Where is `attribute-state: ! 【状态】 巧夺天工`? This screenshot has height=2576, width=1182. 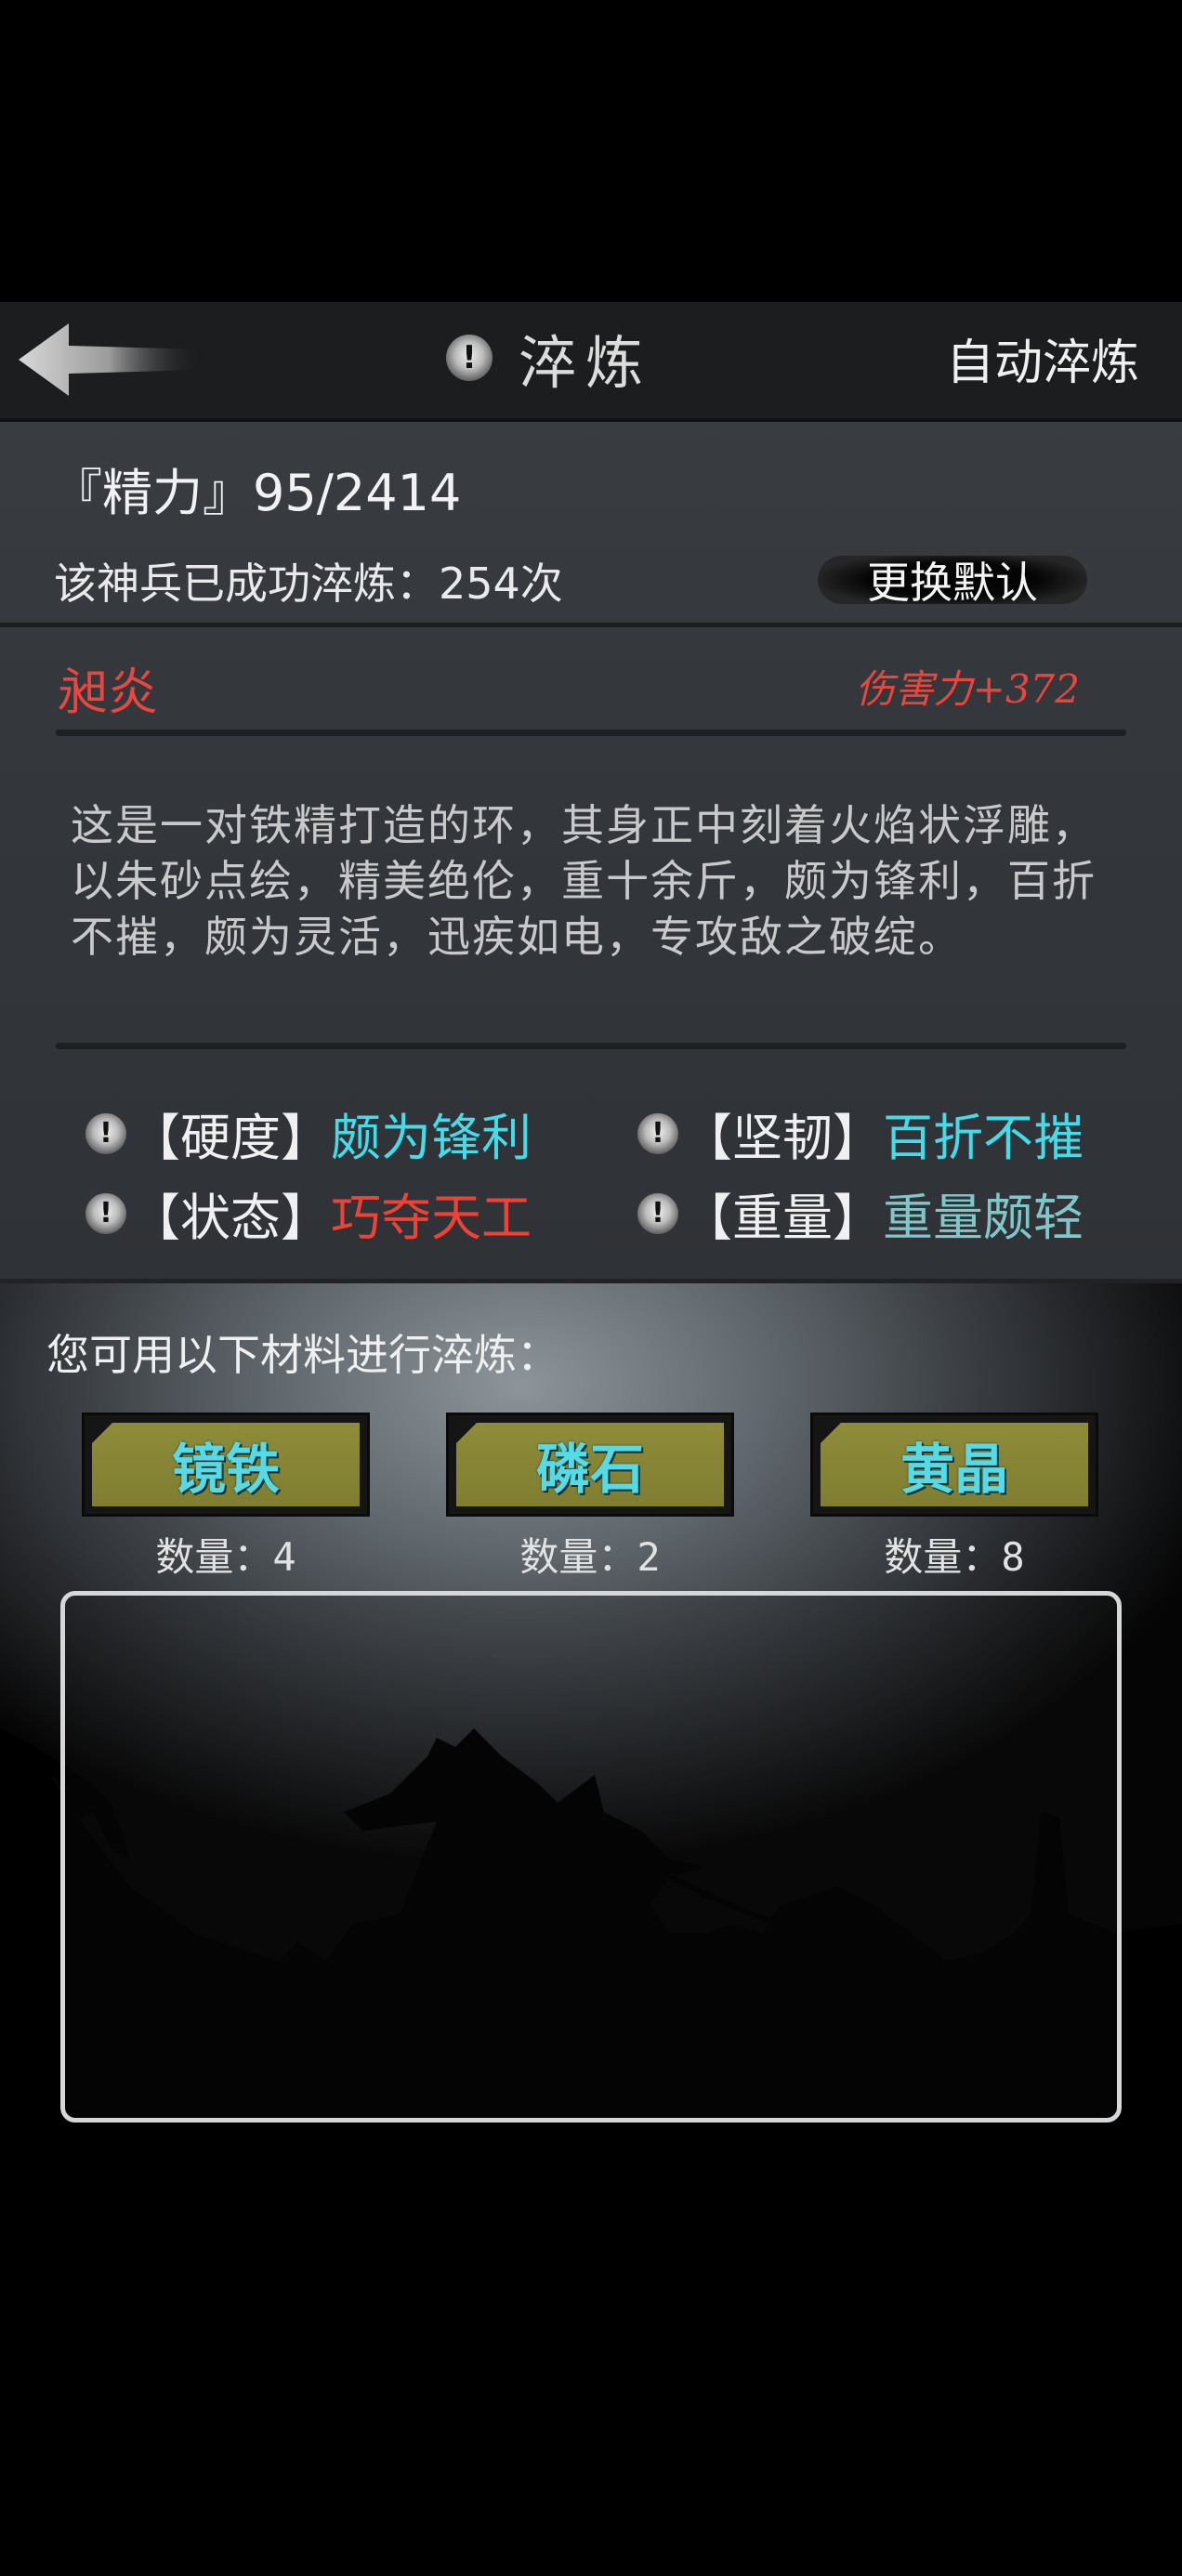
attribute-state: ! 【状态】 巧夺天工 is located at coordinates (308, 1213).